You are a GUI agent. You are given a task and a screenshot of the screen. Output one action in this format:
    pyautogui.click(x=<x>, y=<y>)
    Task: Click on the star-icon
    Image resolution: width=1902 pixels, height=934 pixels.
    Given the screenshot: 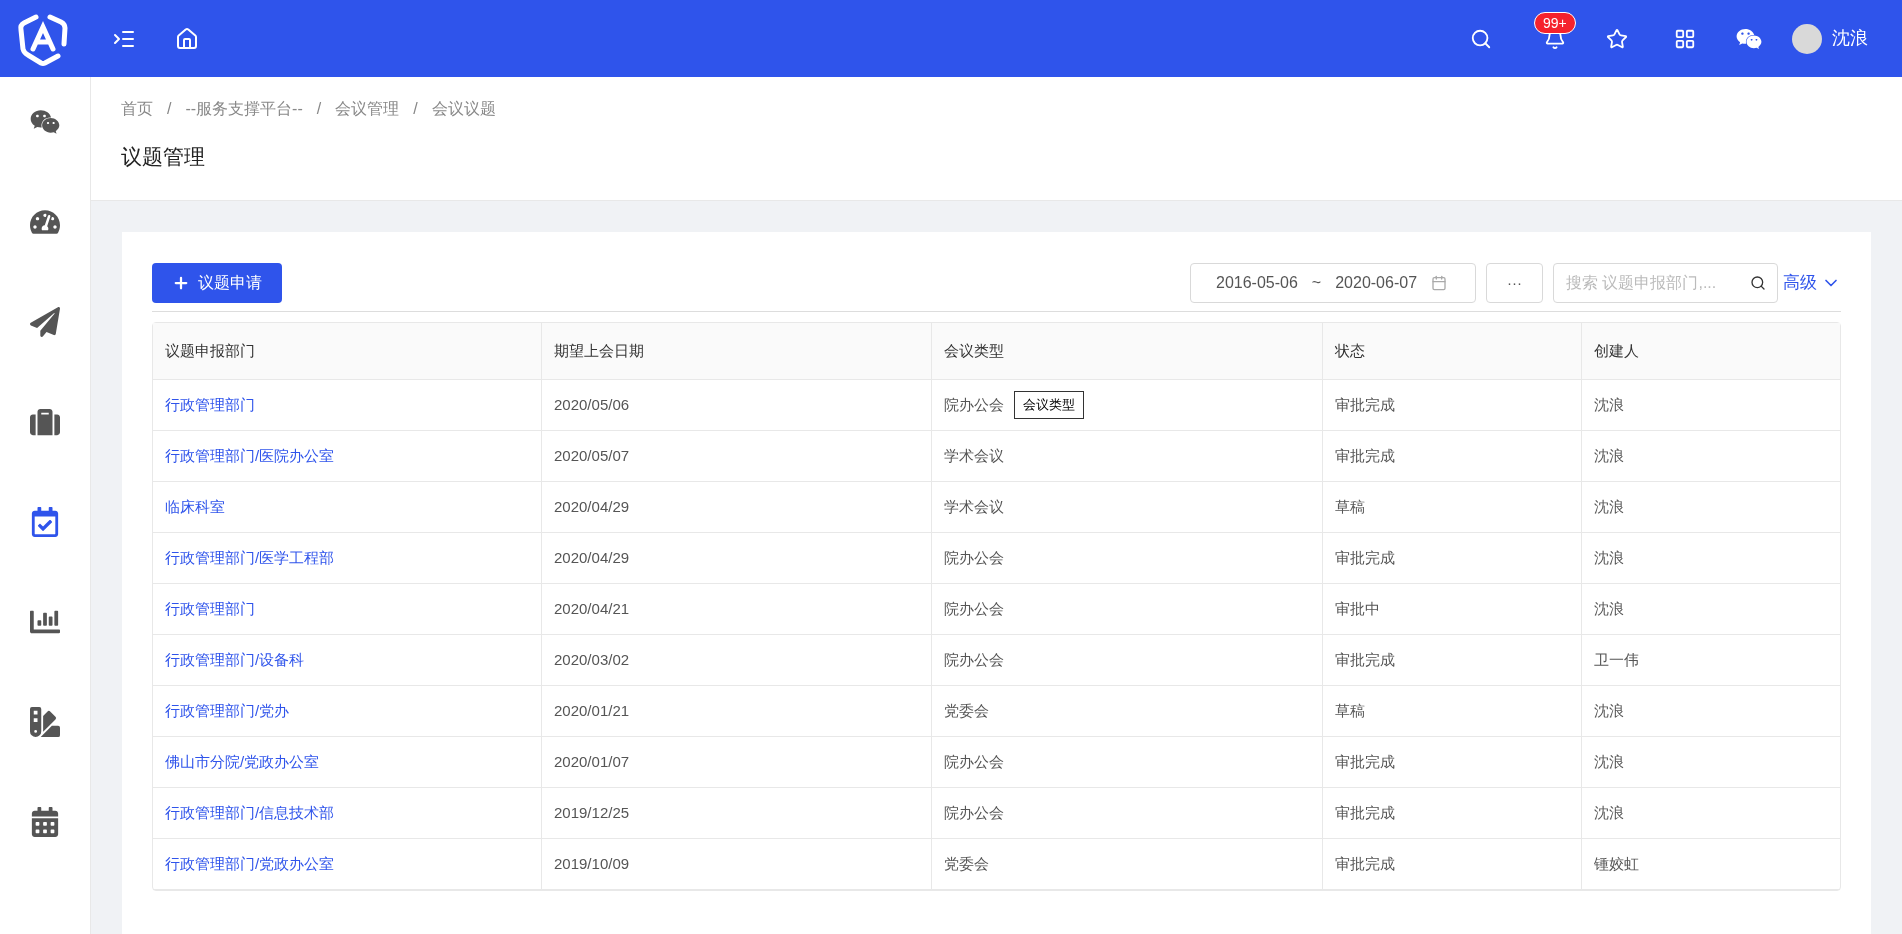 What is the action you would take?
    pyautogui.click(x=1617, y=38)
    